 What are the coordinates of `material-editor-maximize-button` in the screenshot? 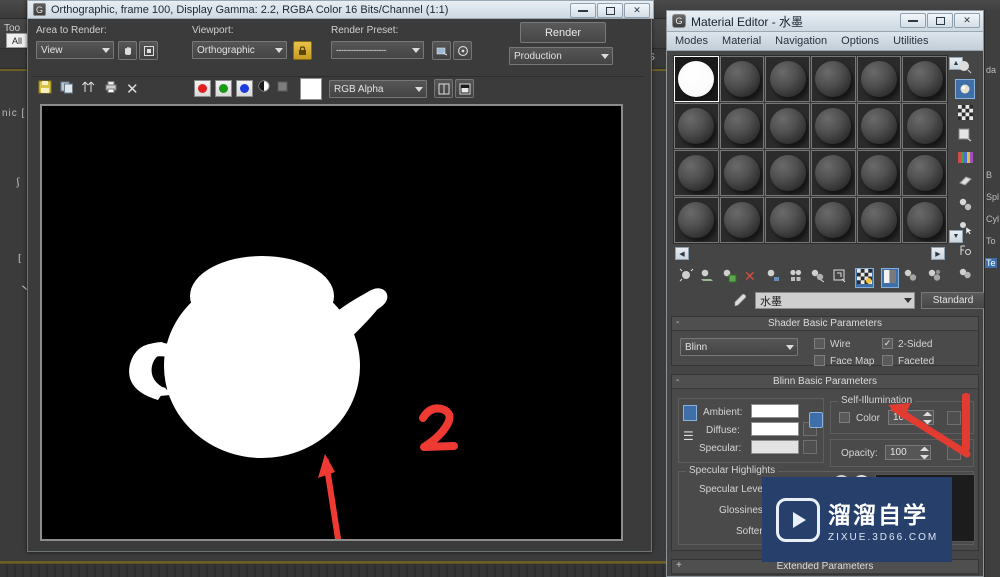 It's located at (940, 20).